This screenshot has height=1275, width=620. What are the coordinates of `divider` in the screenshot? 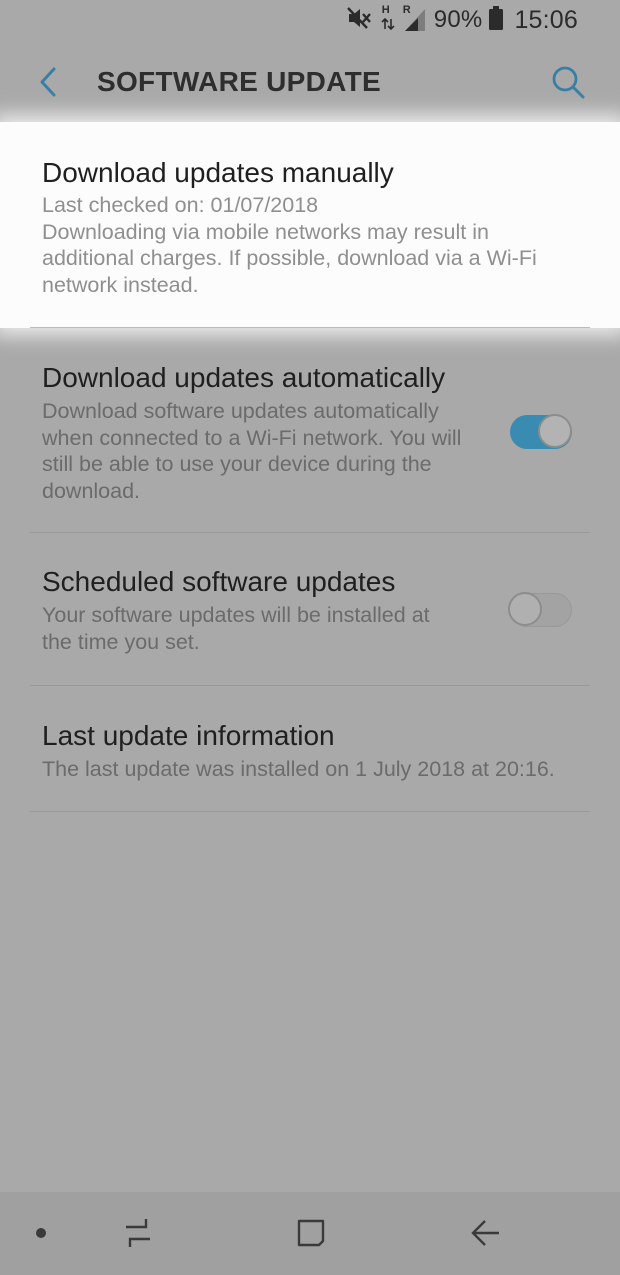 It's located at (310, 811).